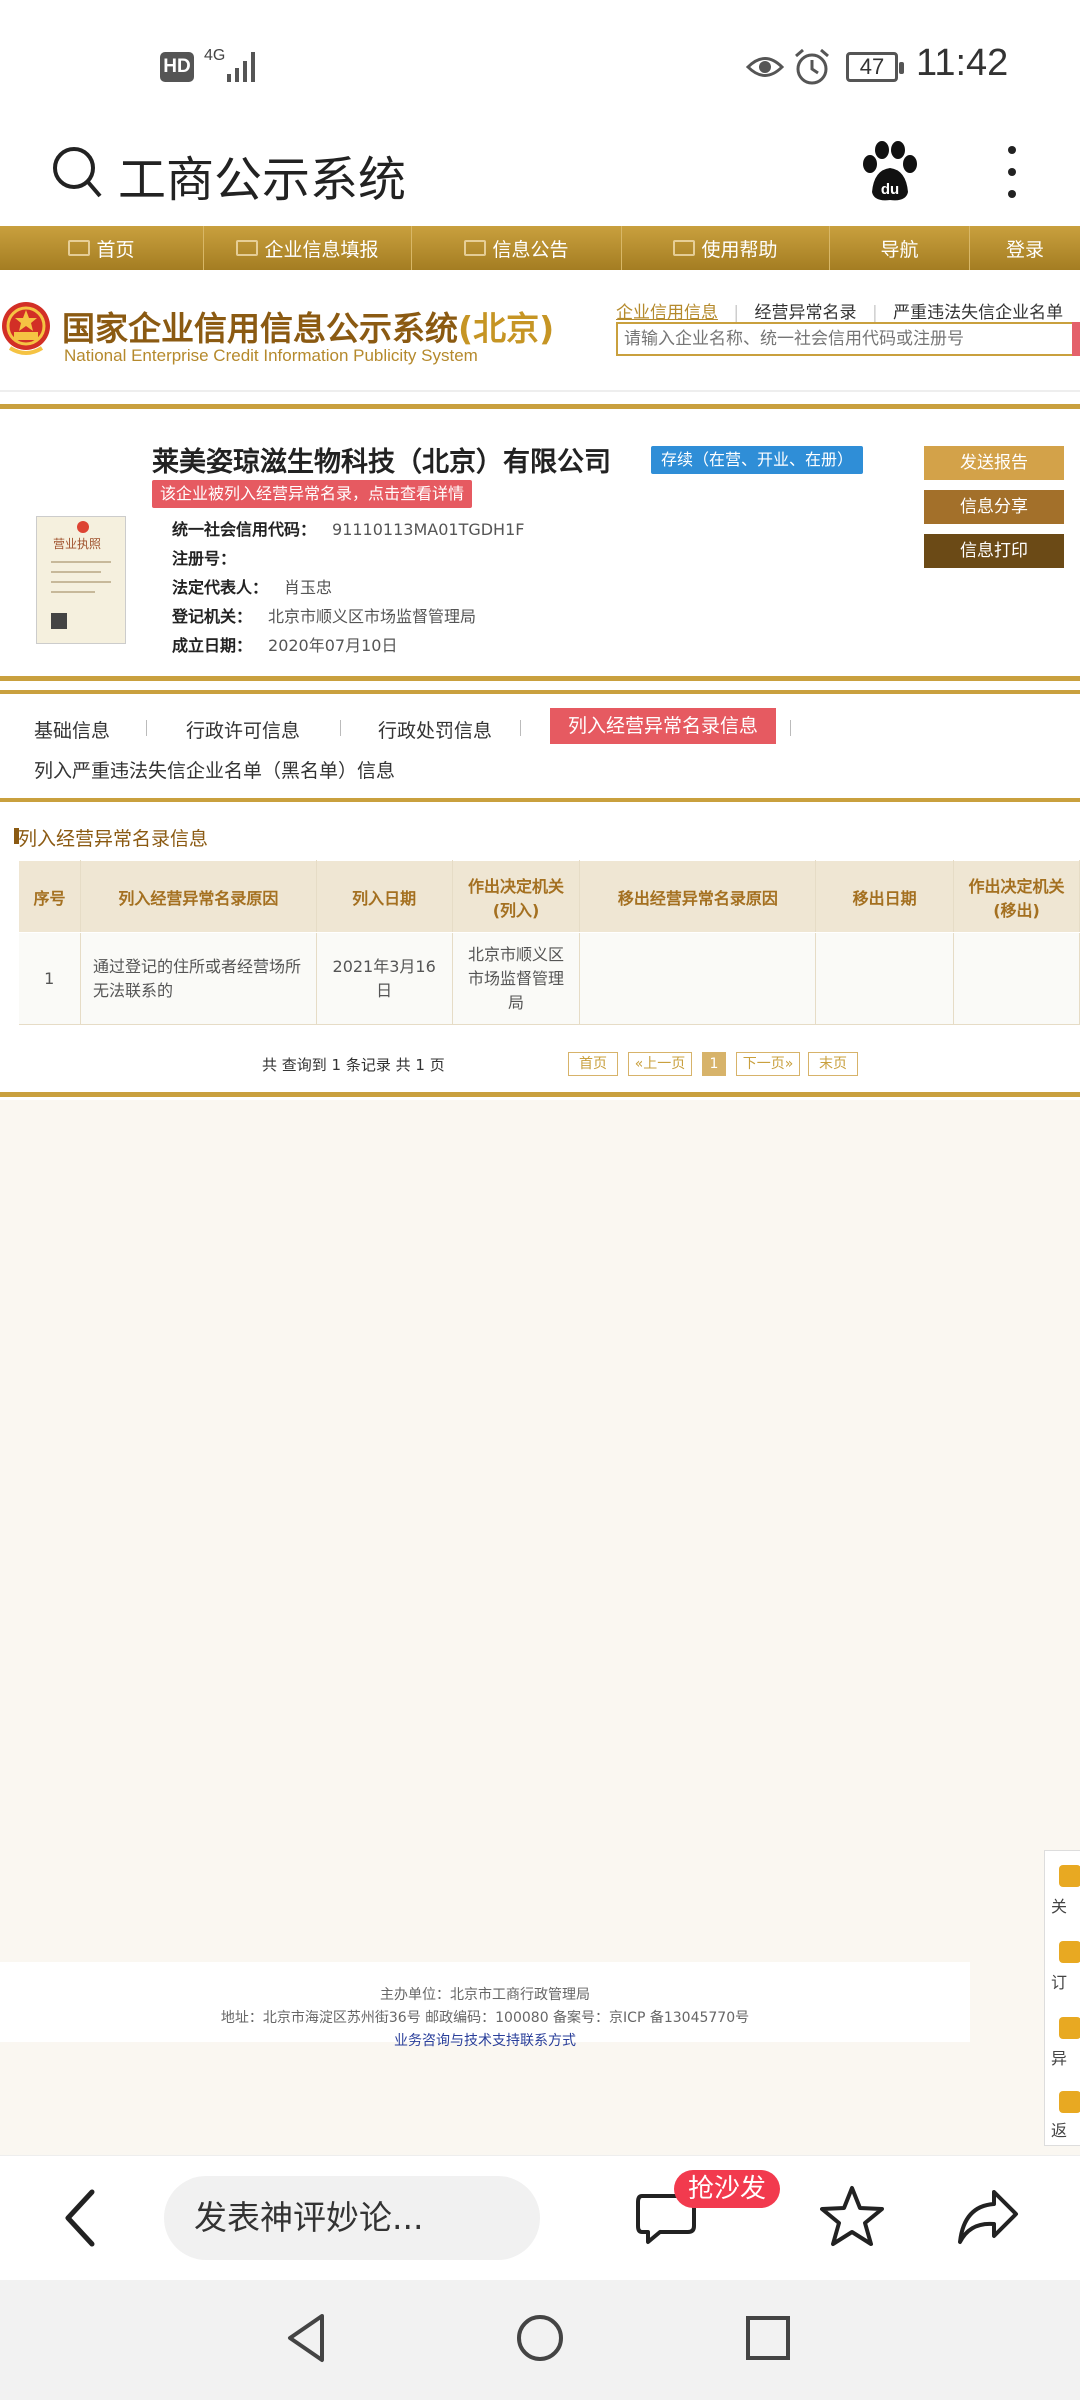 The height and width of the screenshot is (2400, 1080). I want to click on search-icon, so click(78, 172).